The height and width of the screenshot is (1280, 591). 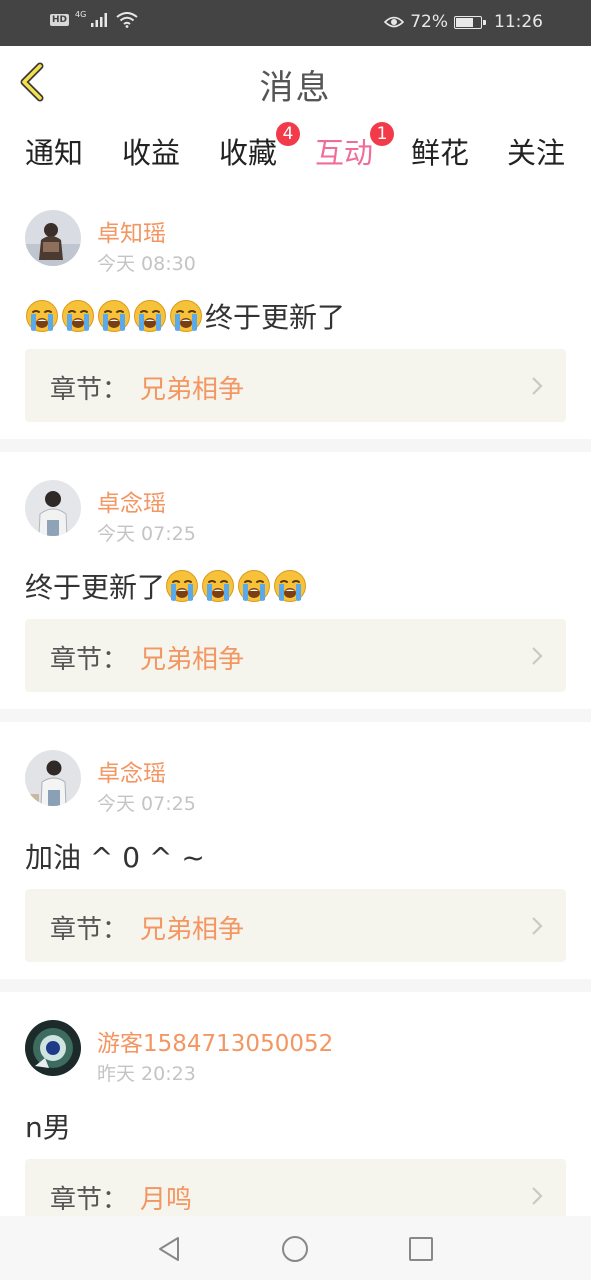 I want to click on favorites-badge: 4, so click(x=288, y=134).